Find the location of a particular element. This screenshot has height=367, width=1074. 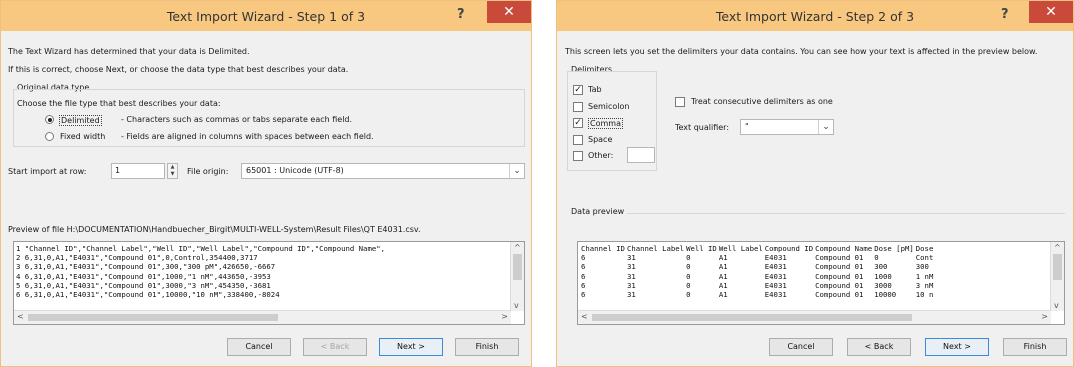

preview-cell: 10 n is located at coordinates (924, 295).